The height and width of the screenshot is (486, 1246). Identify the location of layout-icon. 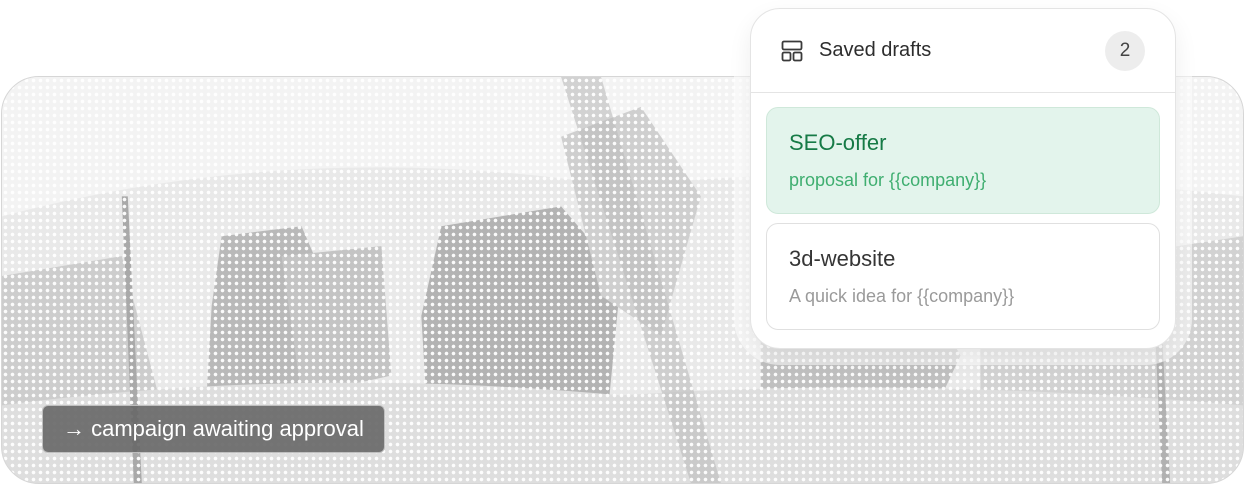
(792, 51).